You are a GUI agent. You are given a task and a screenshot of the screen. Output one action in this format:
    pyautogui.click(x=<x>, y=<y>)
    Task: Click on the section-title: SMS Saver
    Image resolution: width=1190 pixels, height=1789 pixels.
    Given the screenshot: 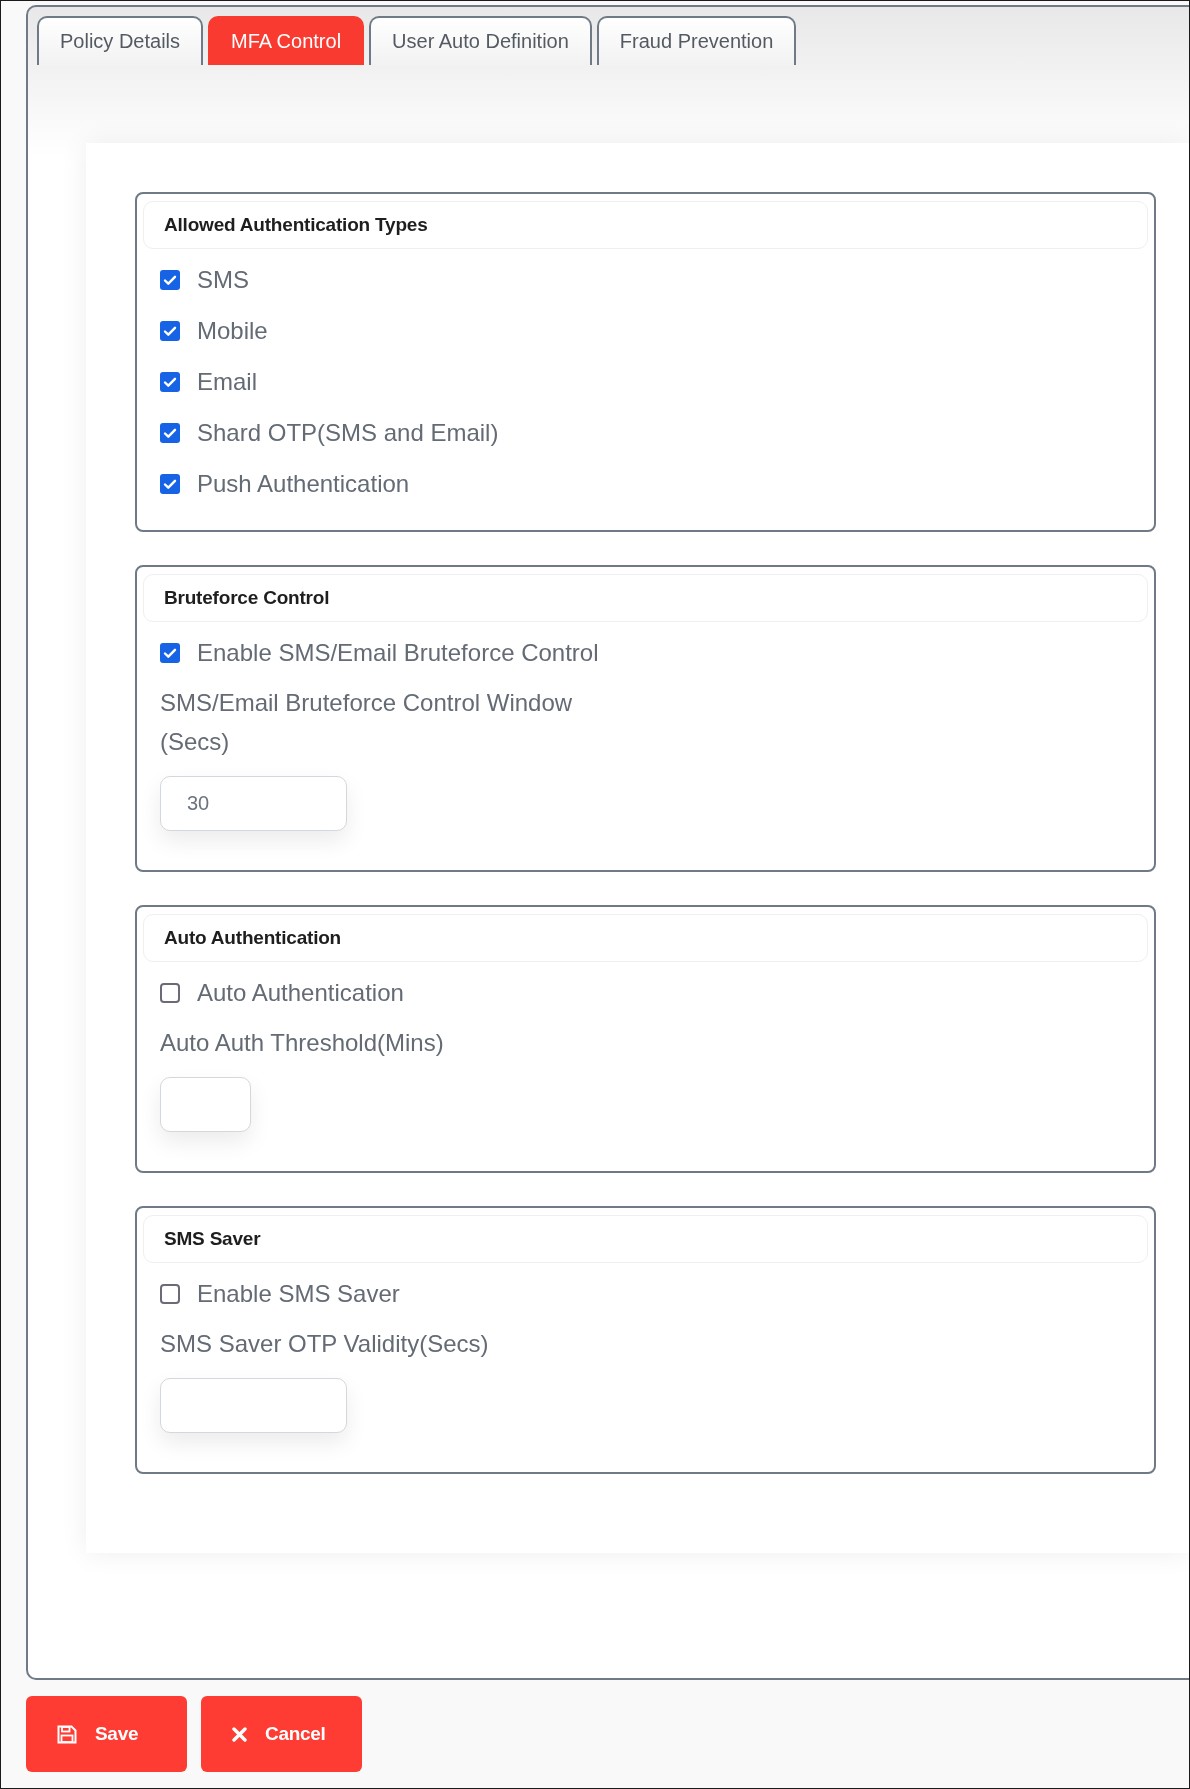 What is the action you would take?
    pyautogui.click(x=645, y=1239)
    